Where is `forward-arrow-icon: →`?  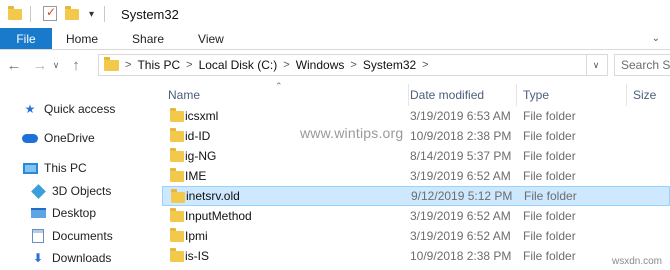
forward-arrow-icon: → is located at coordinates (40, 65).